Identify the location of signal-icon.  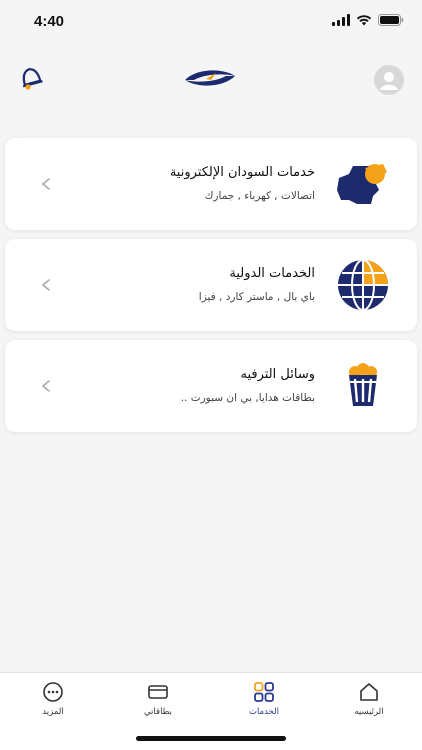
(341, 20).